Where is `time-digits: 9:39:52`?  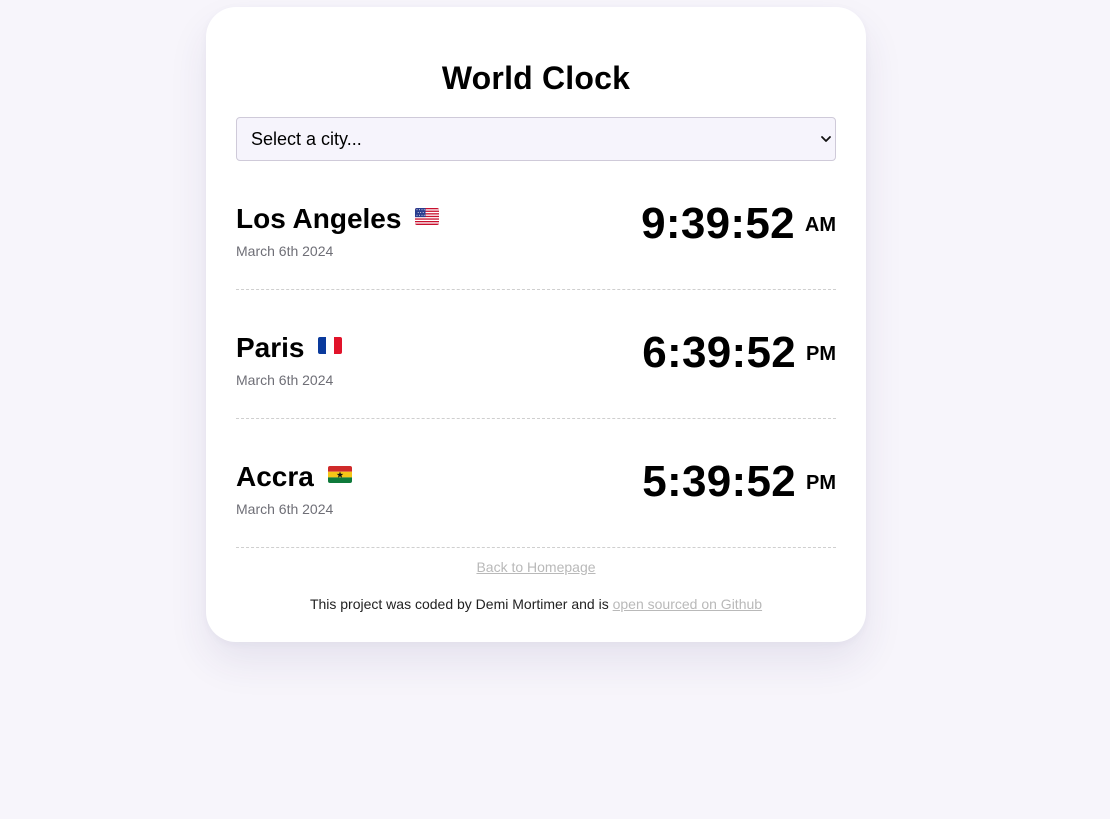 time-digits: 9:39:52 is located at coordinates (718, 223).